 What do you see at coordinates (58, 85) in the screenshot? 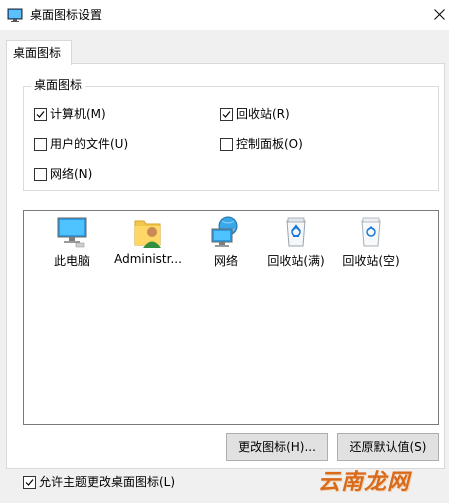
I see `group-legend: 桌面图标` at bounding box center [58, 85].